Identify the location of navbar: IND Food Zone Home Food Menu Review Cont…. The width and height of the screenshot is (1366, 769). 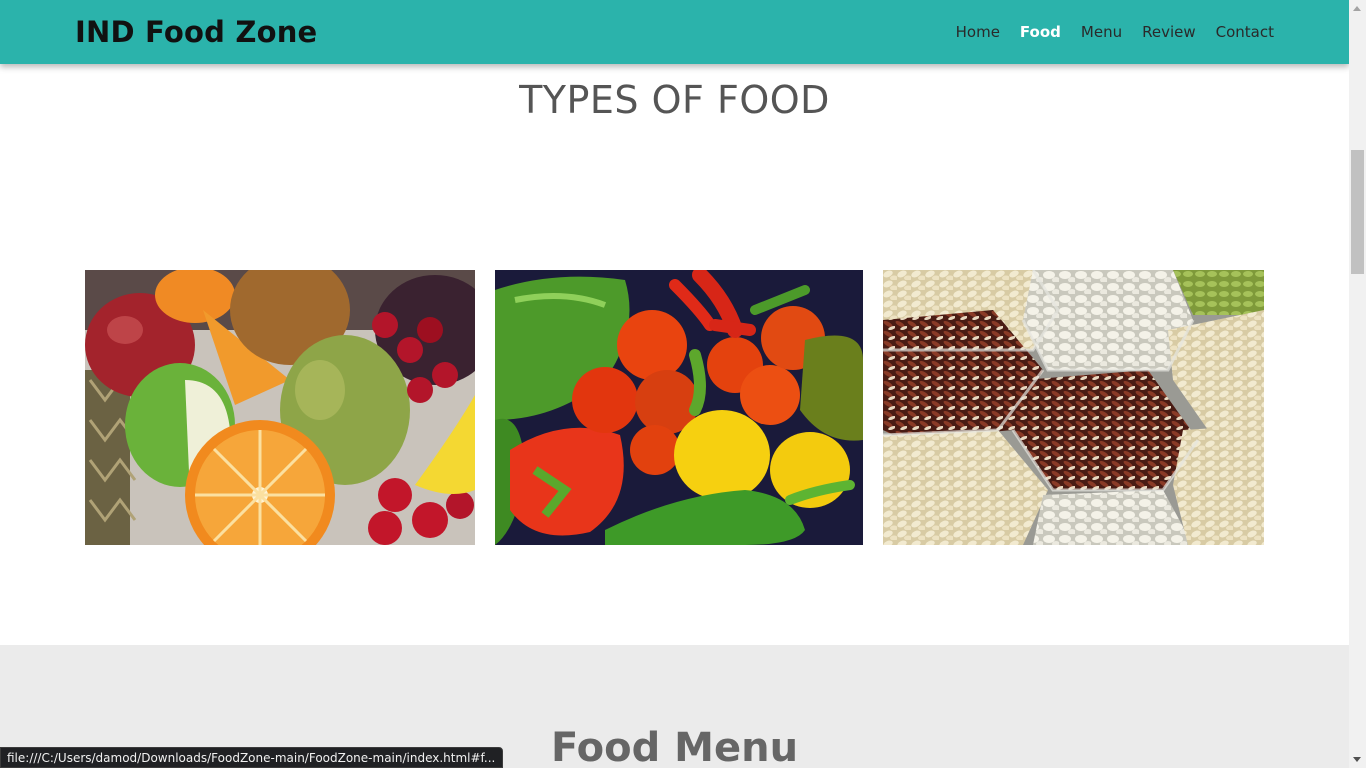
(674, 32).